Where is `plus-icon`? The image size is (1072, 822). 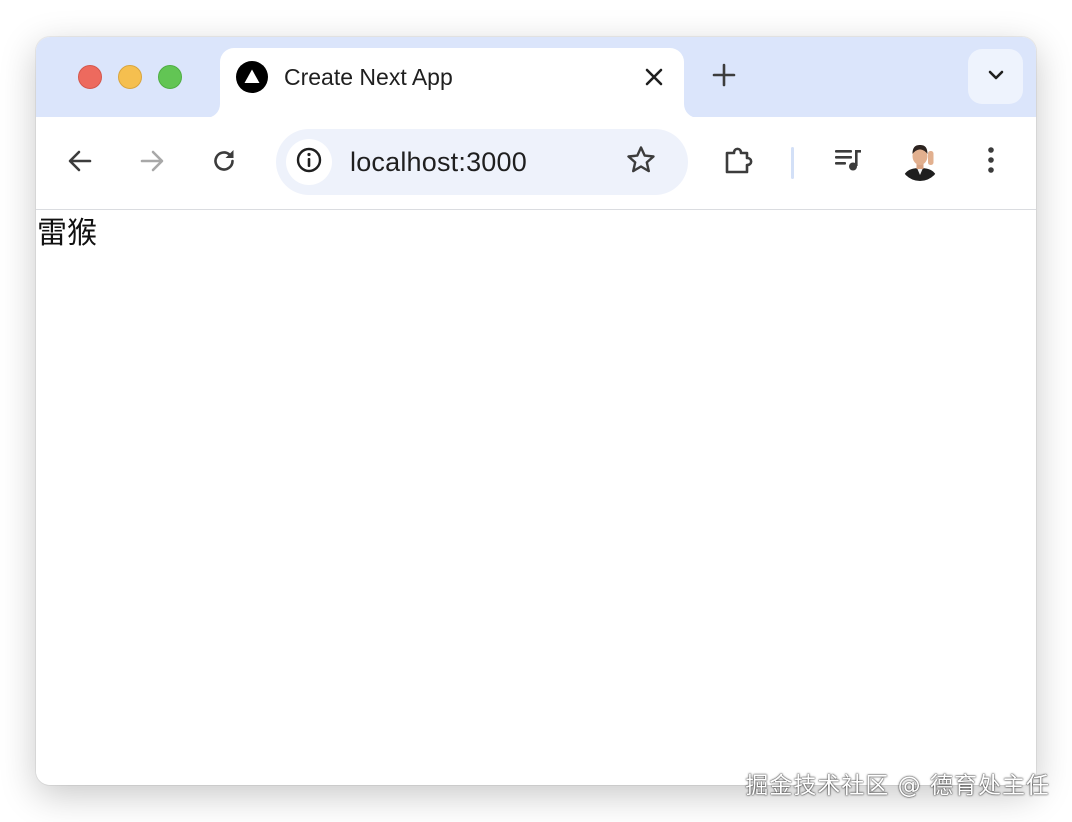
plus-icon is located at coordinates (724, 77).